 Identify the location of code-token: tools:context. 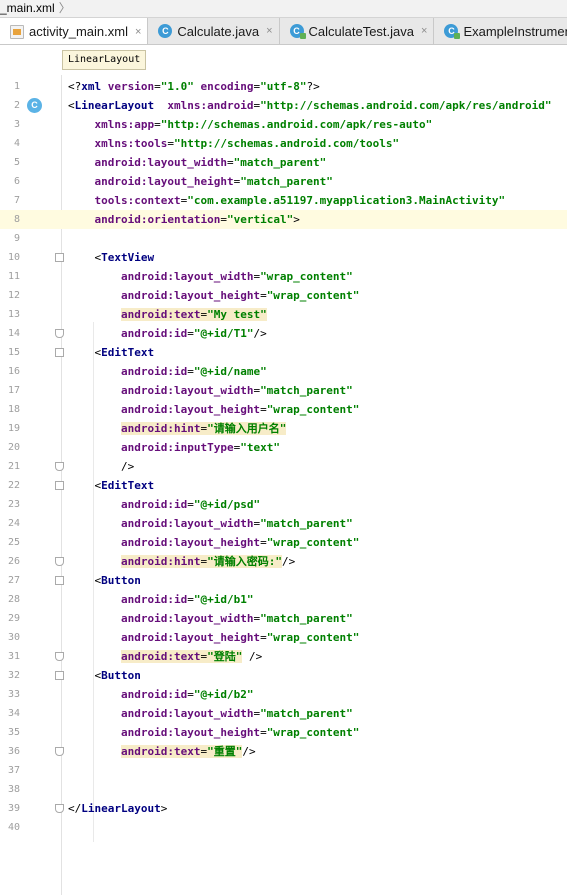
(137, 200).